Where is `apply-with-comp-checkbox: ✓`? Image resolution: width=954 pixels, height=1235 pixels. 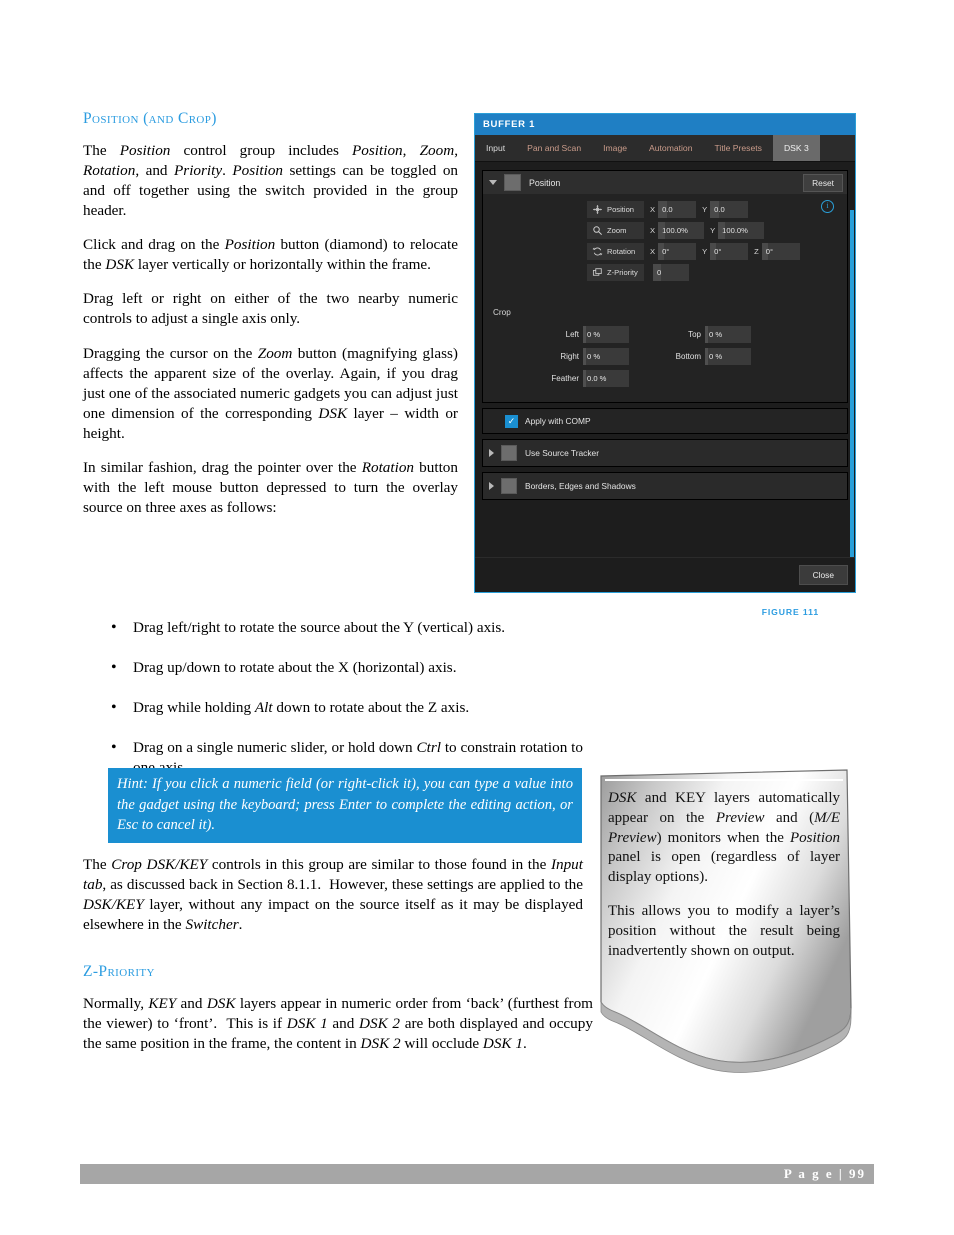
apply-with-comp-checkbox: ✓ is located at coordinates (511, 421).